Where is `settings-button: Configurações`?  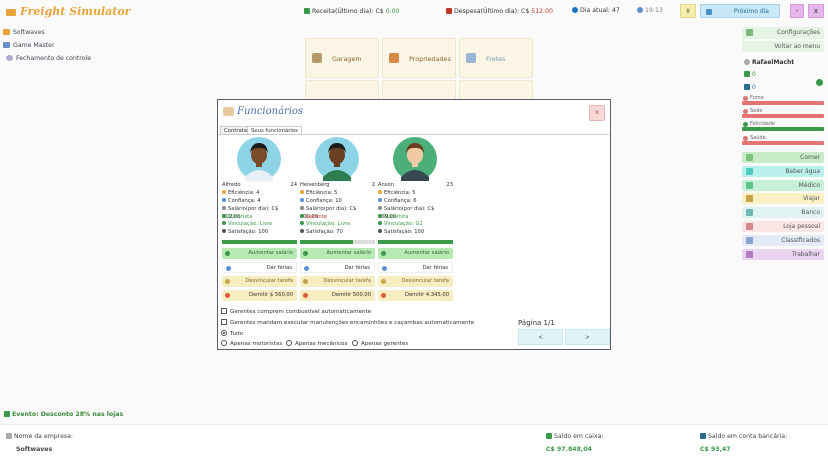 settings-button: Configurações is located at coordinates (783, 33).